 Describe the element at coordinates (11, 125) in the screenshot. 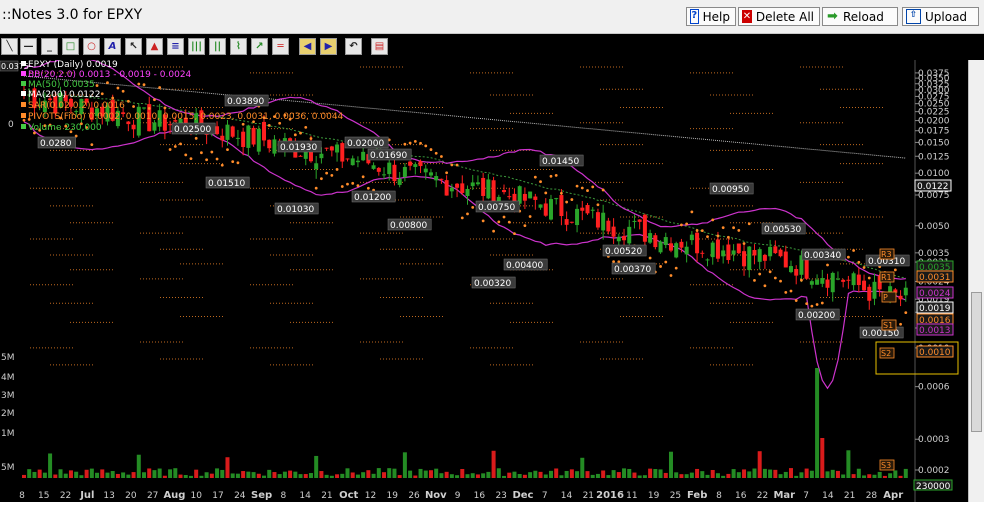

I see `left-price-label: 0` at that location.